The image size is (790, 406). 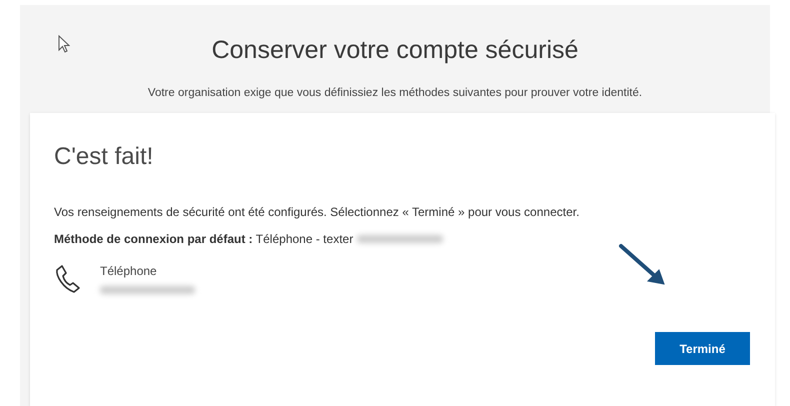 What do you see at coordinates (702, 348) in the screenshot?
I see `done-button: Terminé` at bounding box center [702, 348].